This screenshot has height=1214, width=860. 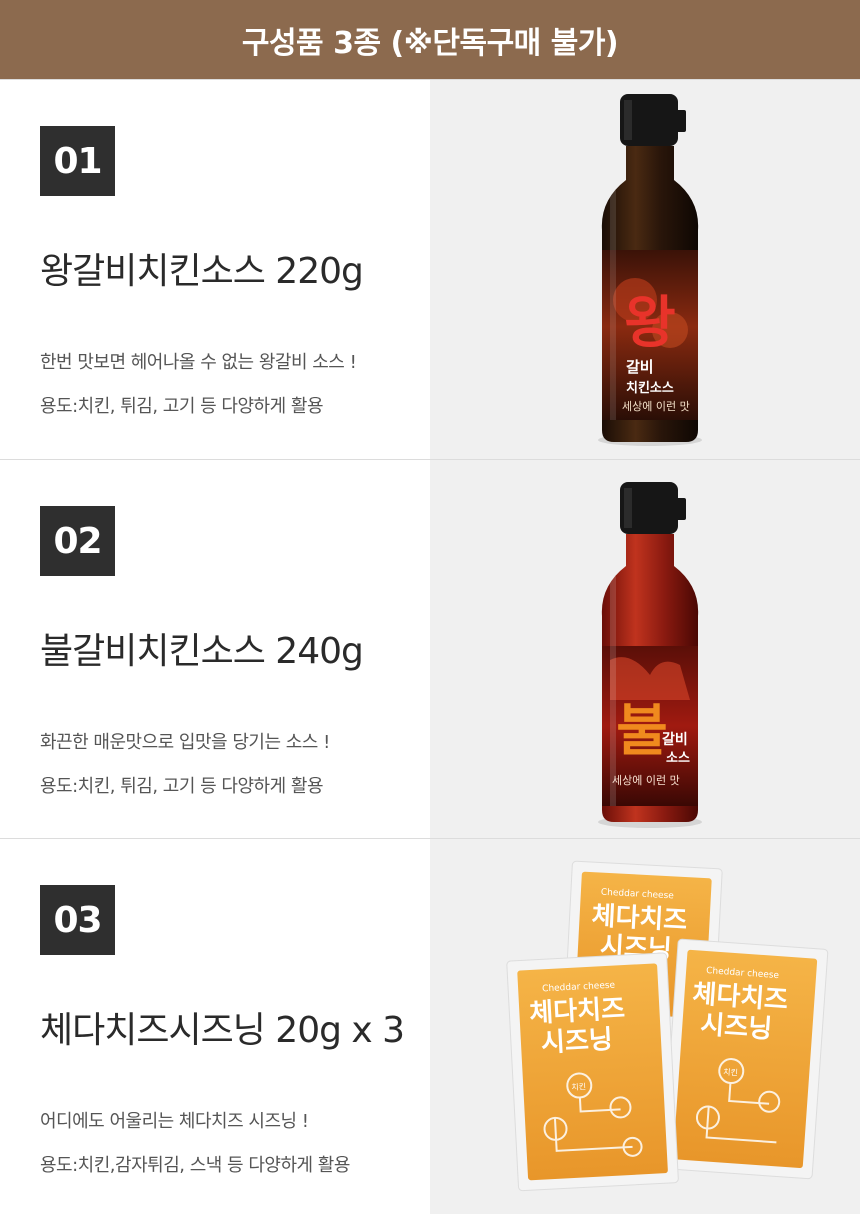 What do you see at coordinates (185, 742) in the screenshot?
I see `product-description: 화끈한 매운맛으로 입맛을 당기는 소스 !` at bounding box center [185, 742].